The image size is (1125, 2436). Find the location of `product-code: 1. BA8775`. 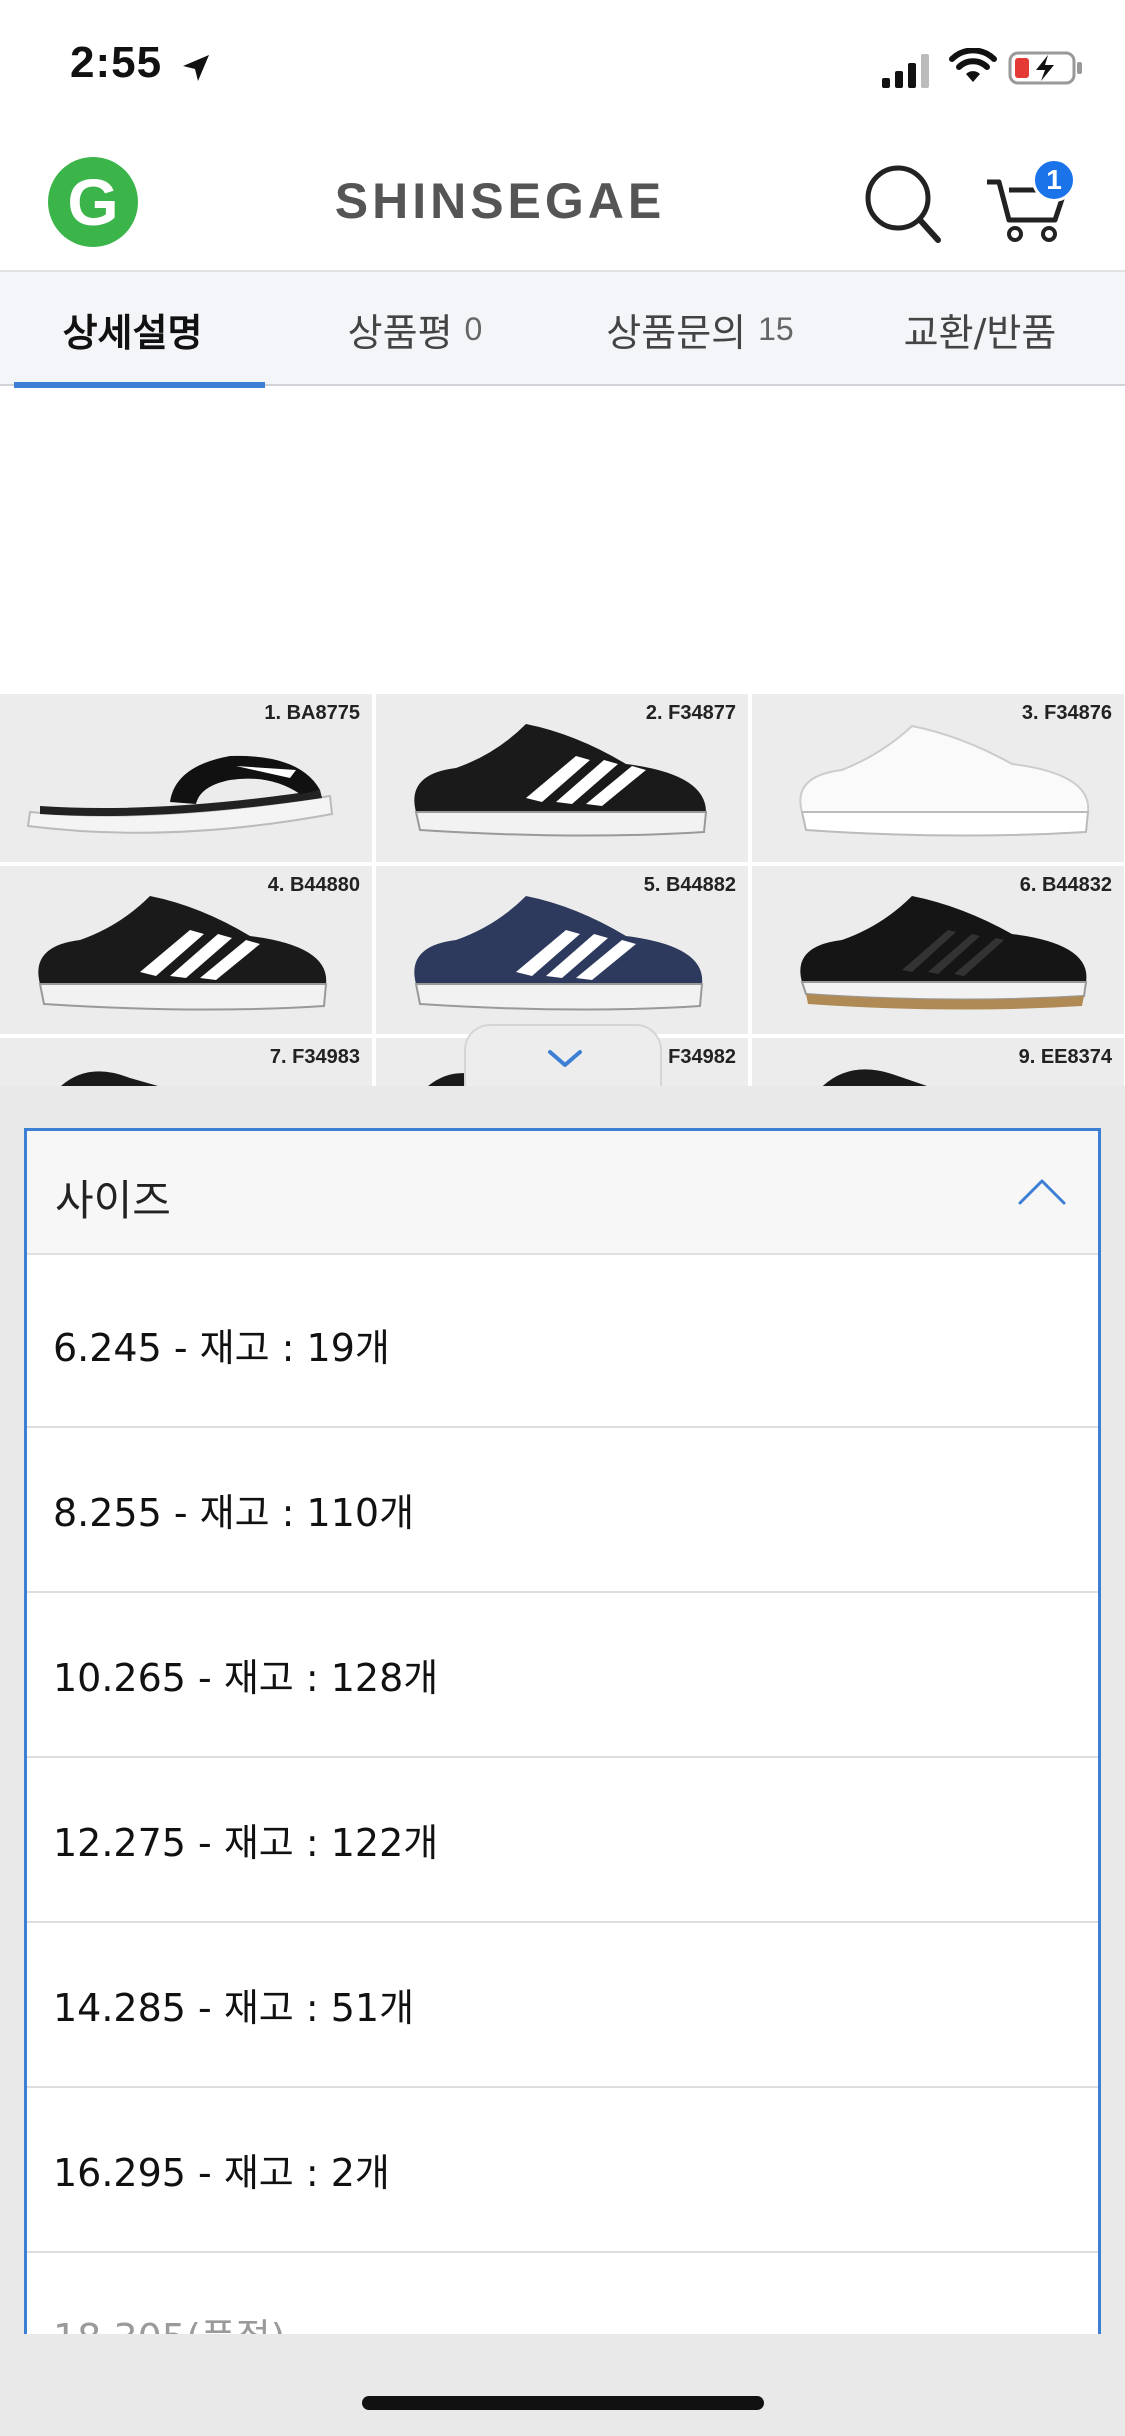

product-code: 1. BA8775 is located at coordinates (312, 713).